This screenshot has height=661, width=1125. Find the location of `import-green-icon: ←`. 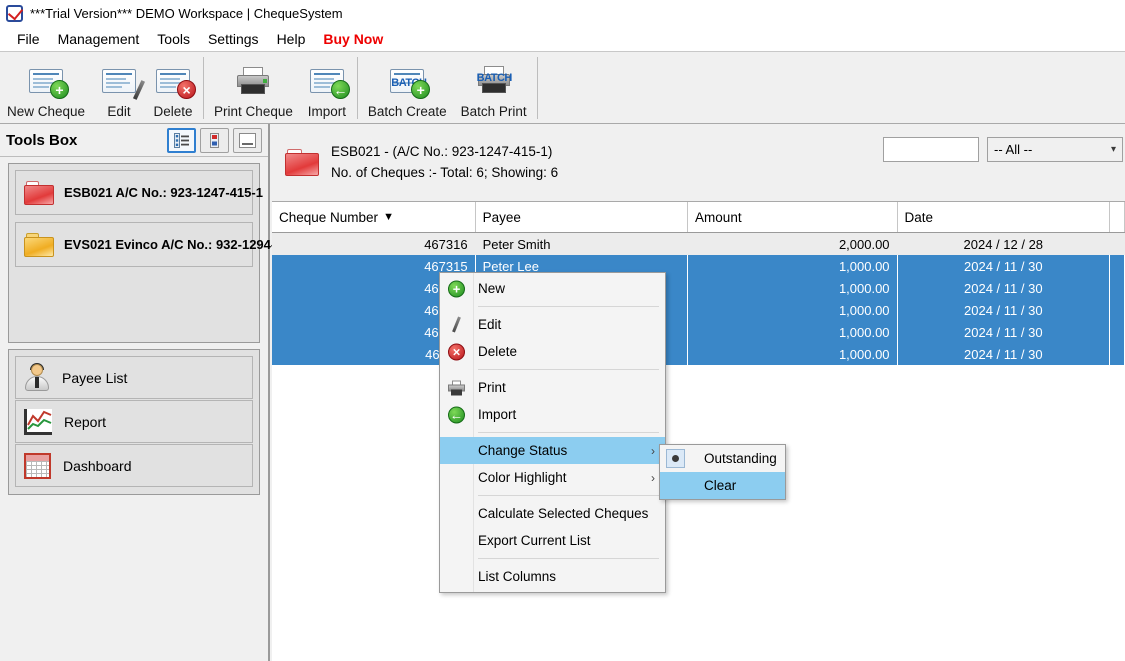

import-green-icon: ← is located at coordinates (456, 414).